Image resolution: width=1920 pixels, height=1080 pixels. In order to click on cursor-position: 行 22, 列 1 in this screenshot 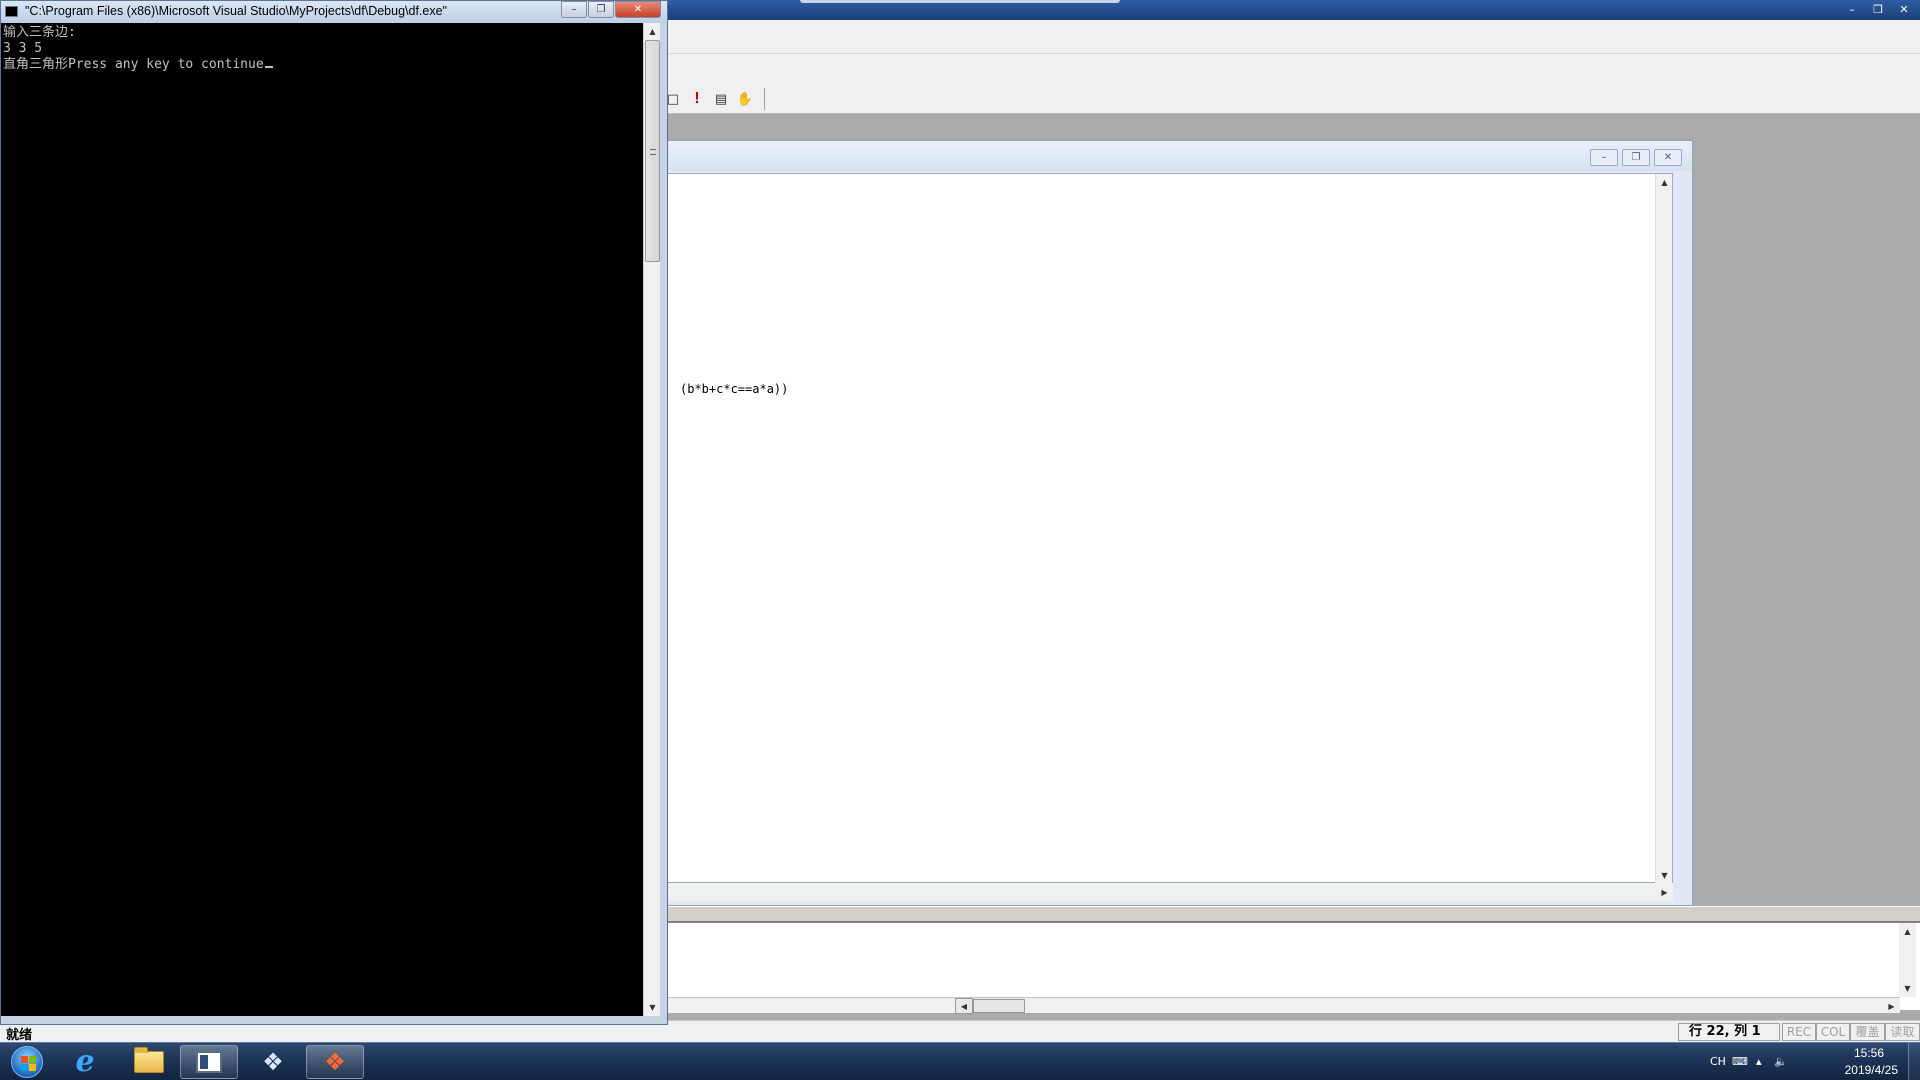, I will do `click(1729, 1032)`.